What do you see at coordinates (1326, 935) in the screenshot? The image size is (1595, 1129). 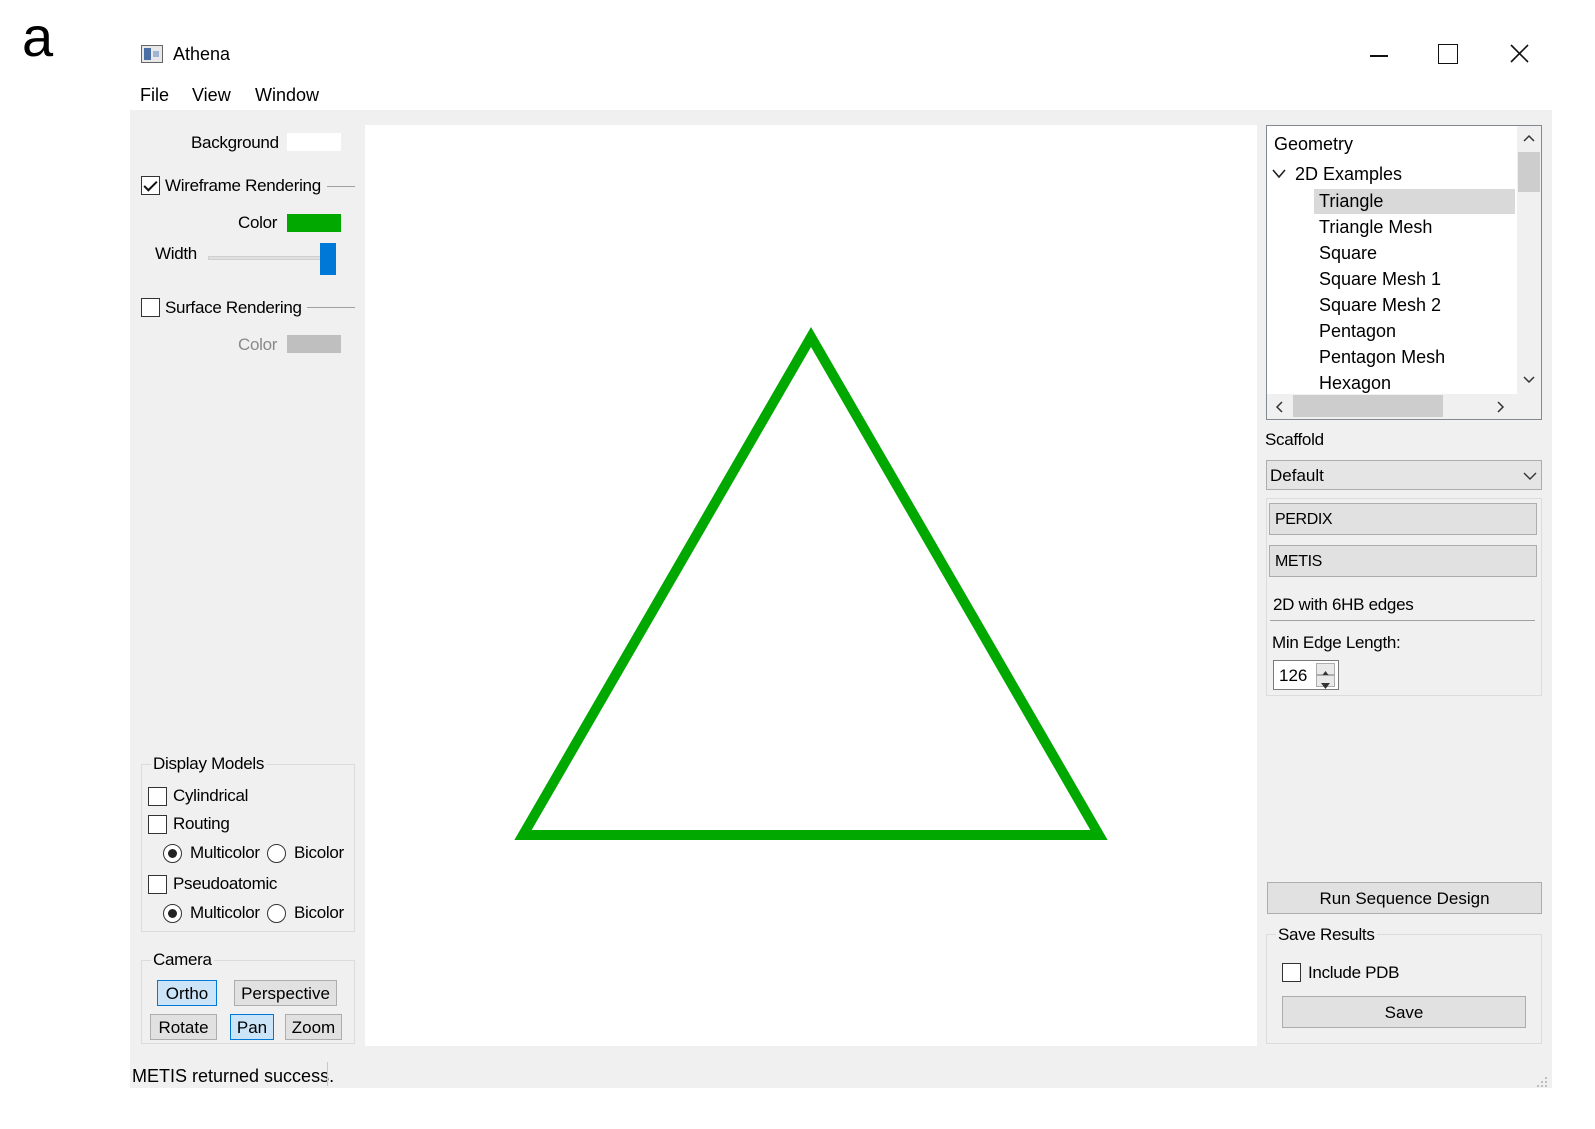 I see `save-results-title: Save Results` at bounding box center [1326, 935].